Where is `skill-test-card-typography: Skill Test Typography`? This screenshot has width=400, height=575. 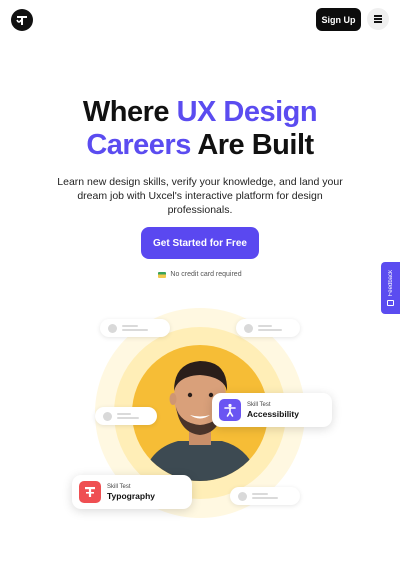
skill-test-card-typography: Skill Test Typography is located at coordinates (132, 492).